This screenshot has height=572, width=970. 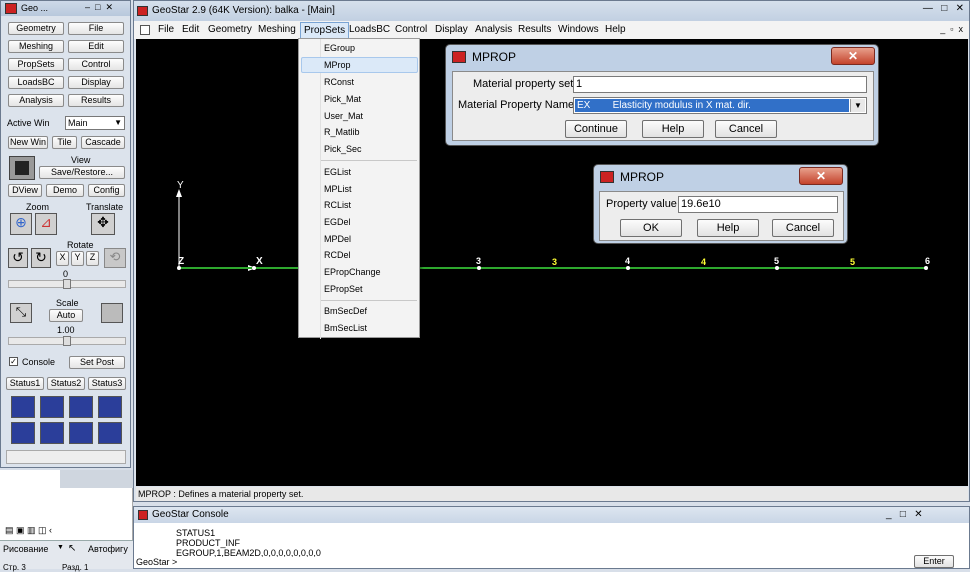 What do you see at coordinates (96, 64) in the screenshot?
I see `control-button: Control` at bounding box center [96, 64].